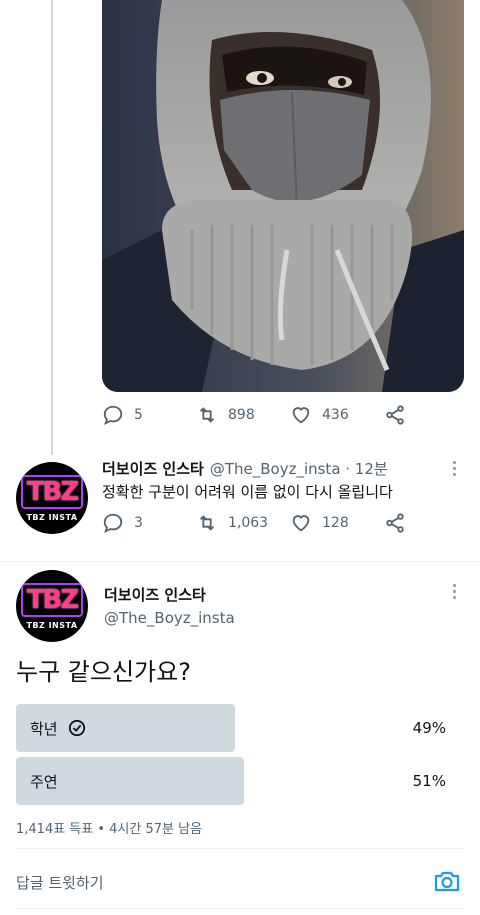 This screenshot has height=915, width=480. I want to click on author-handle: @The_Boyz_insta, so click(169, 618).